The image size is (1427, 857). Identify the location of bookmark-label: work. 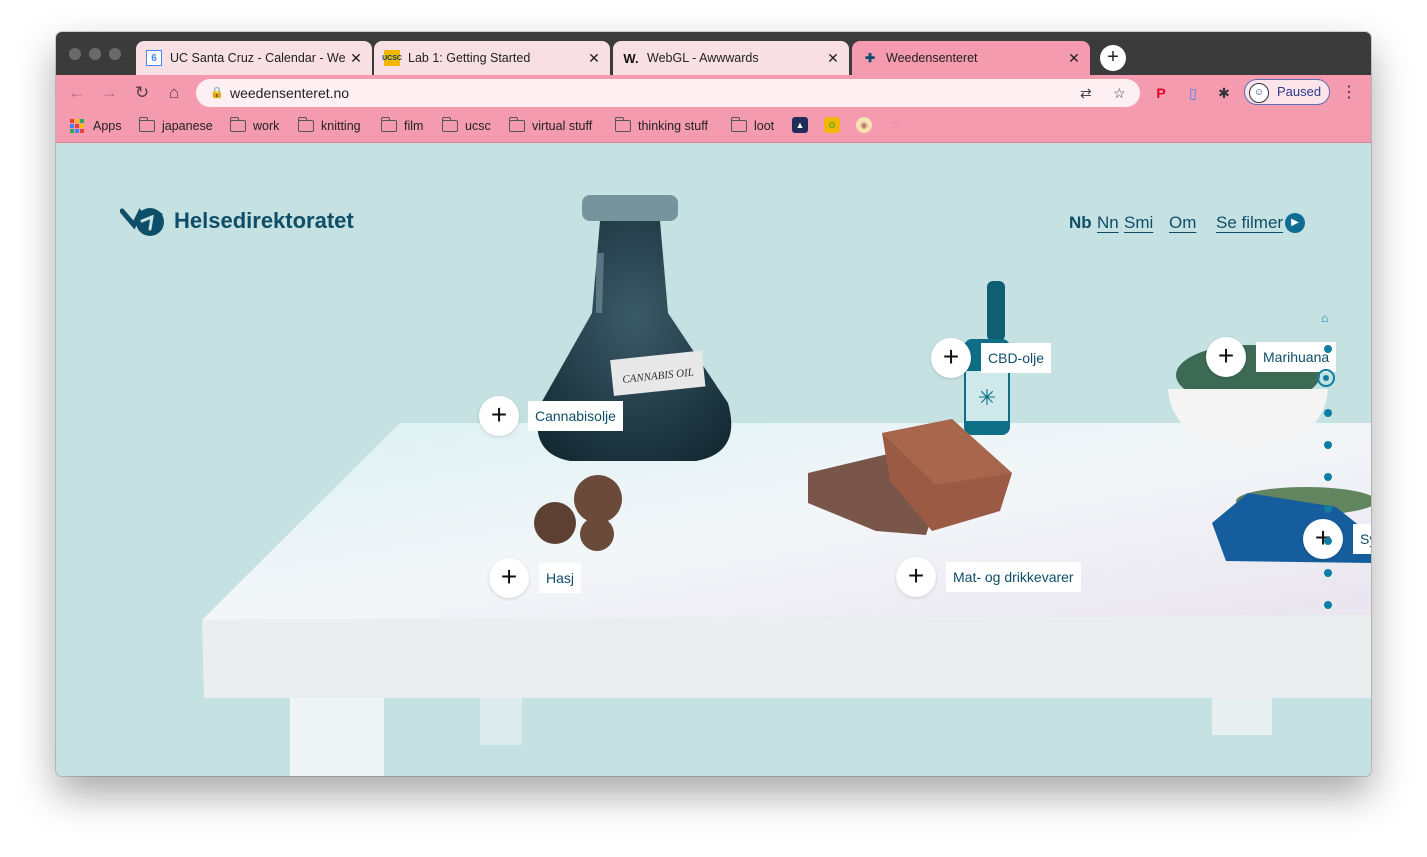
(266, 126).